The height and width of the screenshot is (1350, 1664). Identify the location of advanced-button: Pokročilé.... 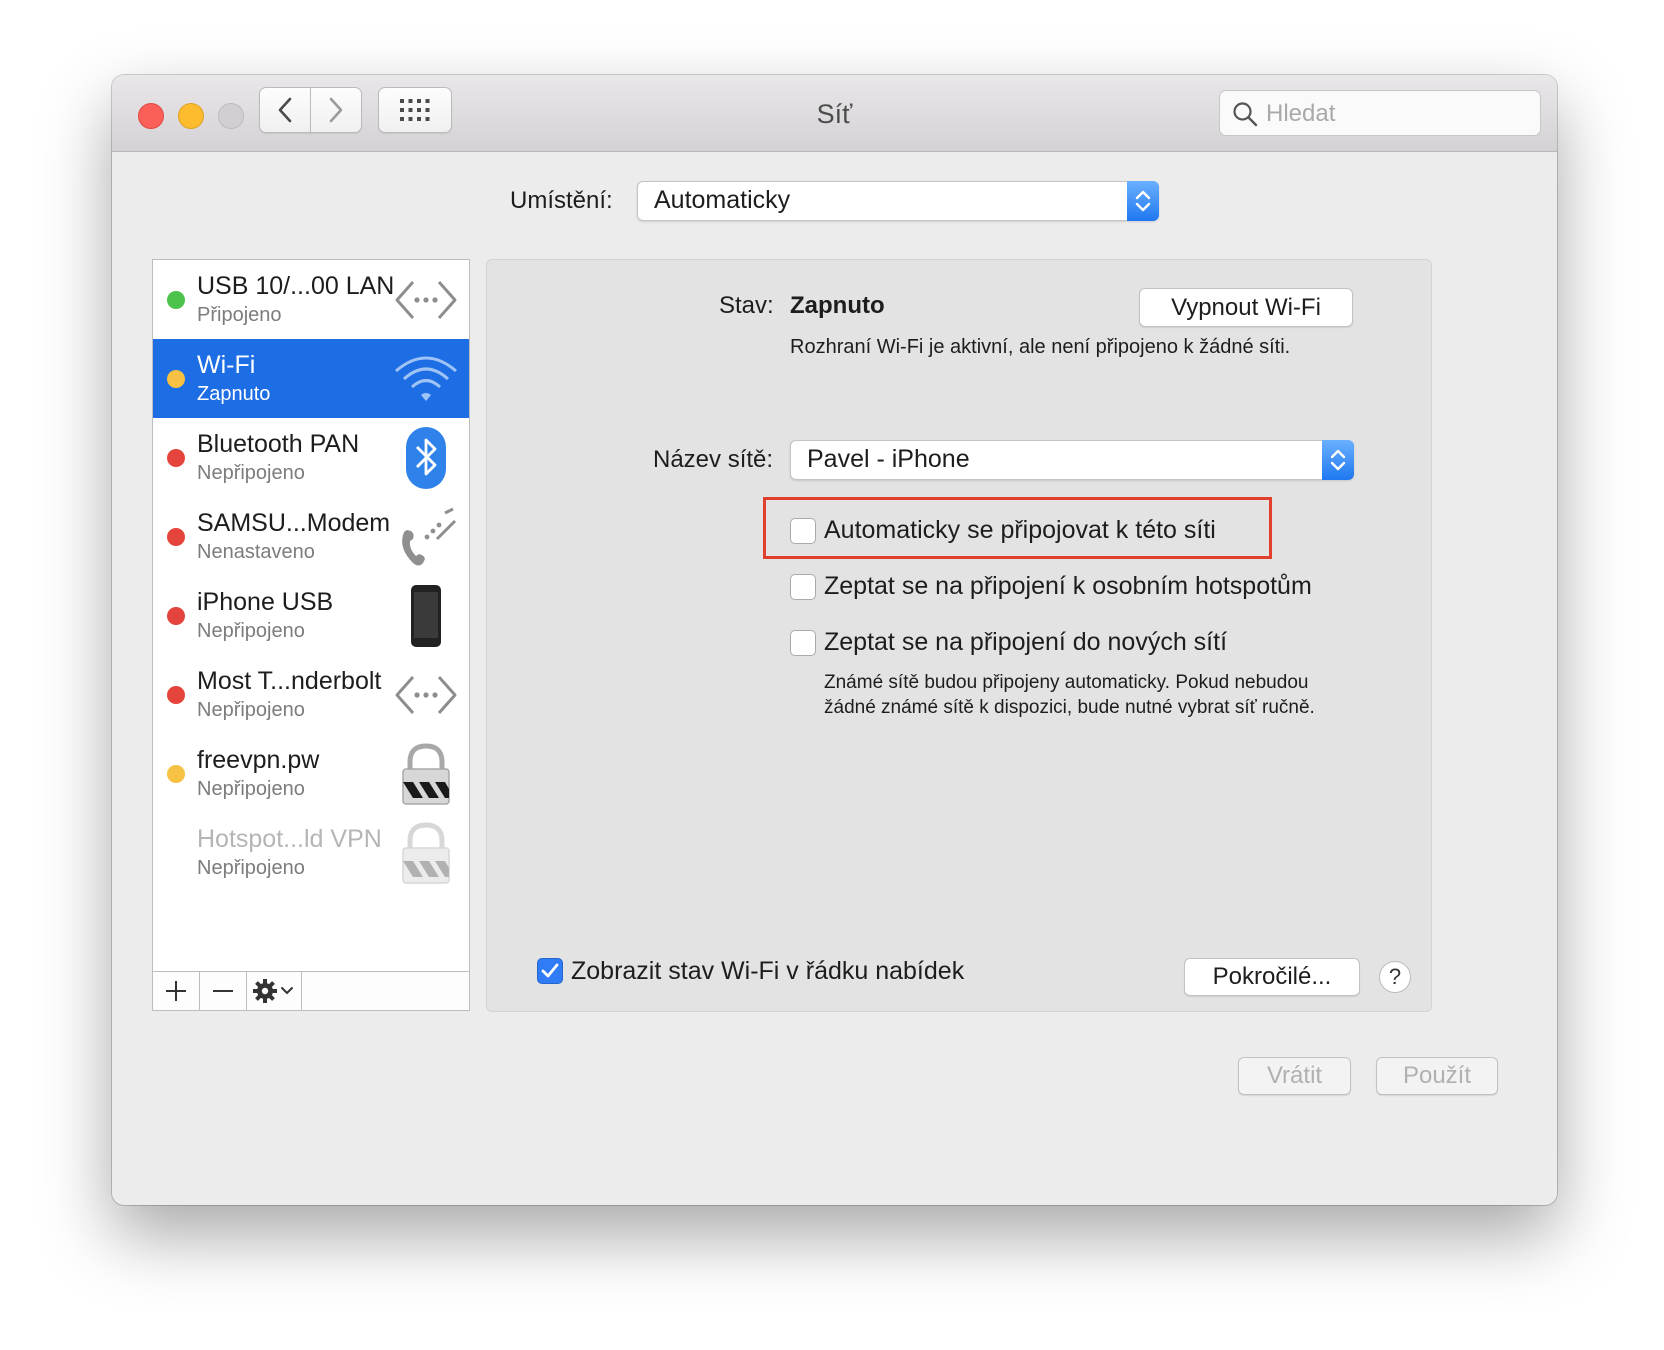
(1272, 977).